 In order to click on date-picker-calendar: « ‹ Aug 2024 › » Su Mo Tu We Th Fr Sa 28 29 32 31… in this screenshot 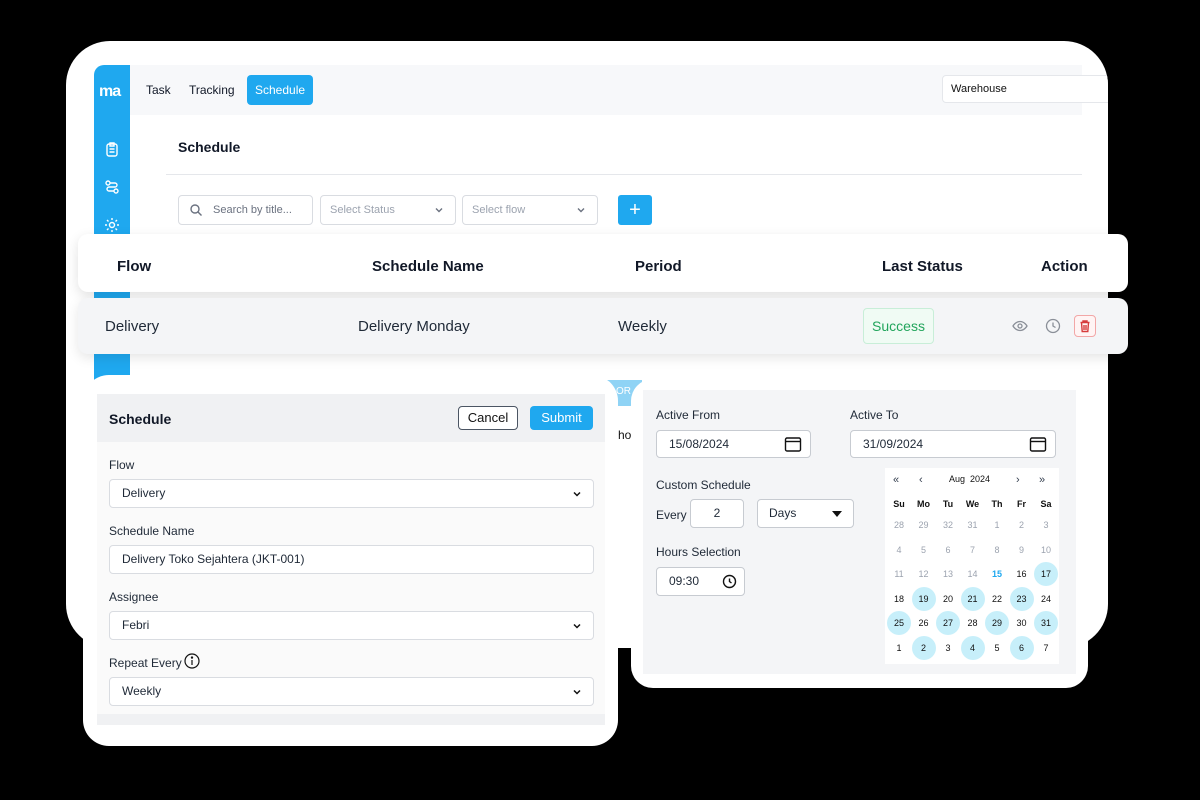, I will do `click(972, 566)`.